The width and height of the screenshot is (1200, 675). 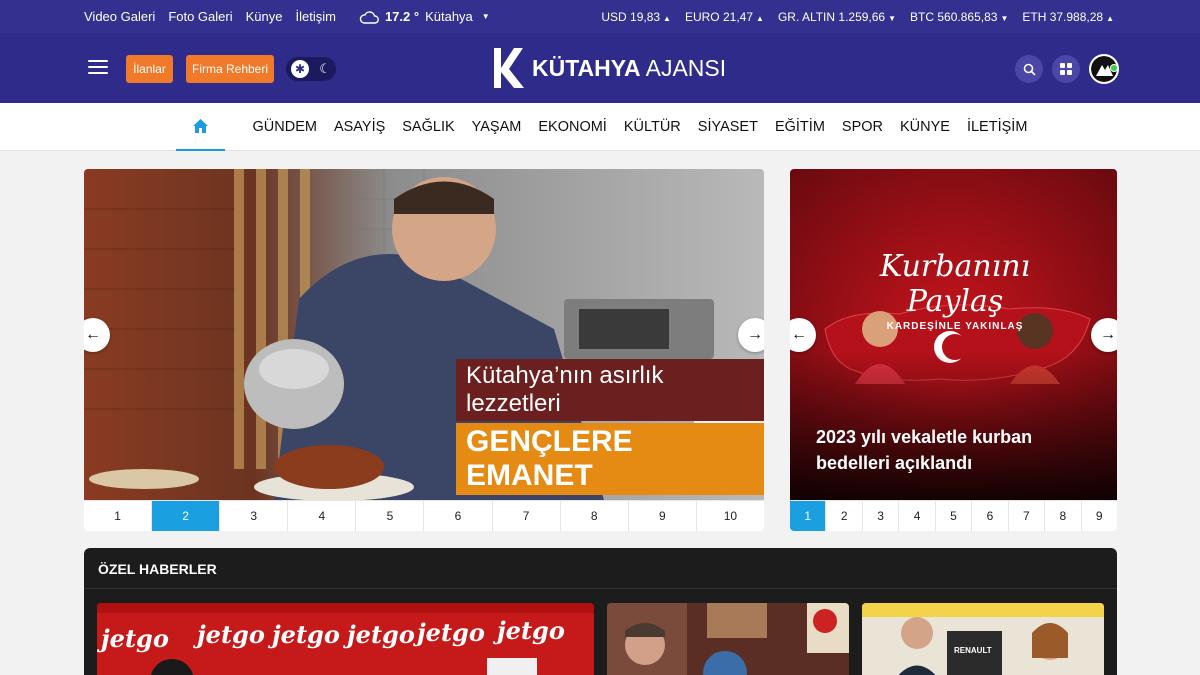 What do you see at coordinates (485, 16) in the screenshot?
I see `chevron-down-icon: ▼` at bounding box center [485, 16].